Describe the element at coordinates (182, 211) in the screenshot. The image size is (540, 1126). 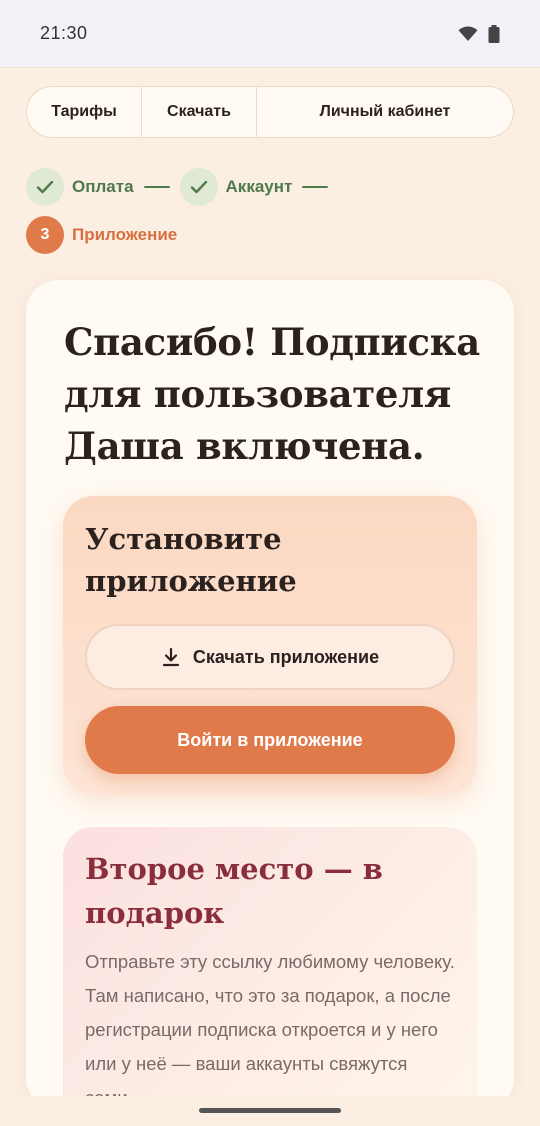
I see `progress-steps: Оплата Аккаунт 3 Приложение` at that location.